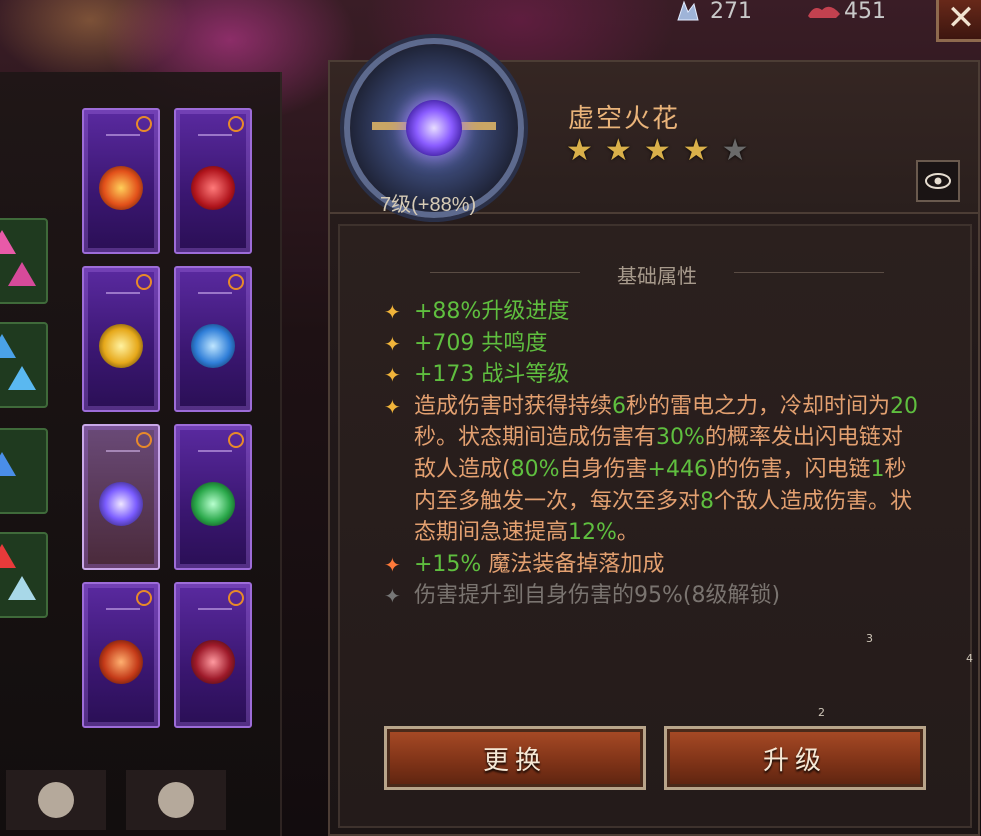 The image size is (981, 836). What do you see at coordinates (481, 343) in the screenshot?
I see `attribute-text: +709 共鸣度` at bounding box center [481, 343].